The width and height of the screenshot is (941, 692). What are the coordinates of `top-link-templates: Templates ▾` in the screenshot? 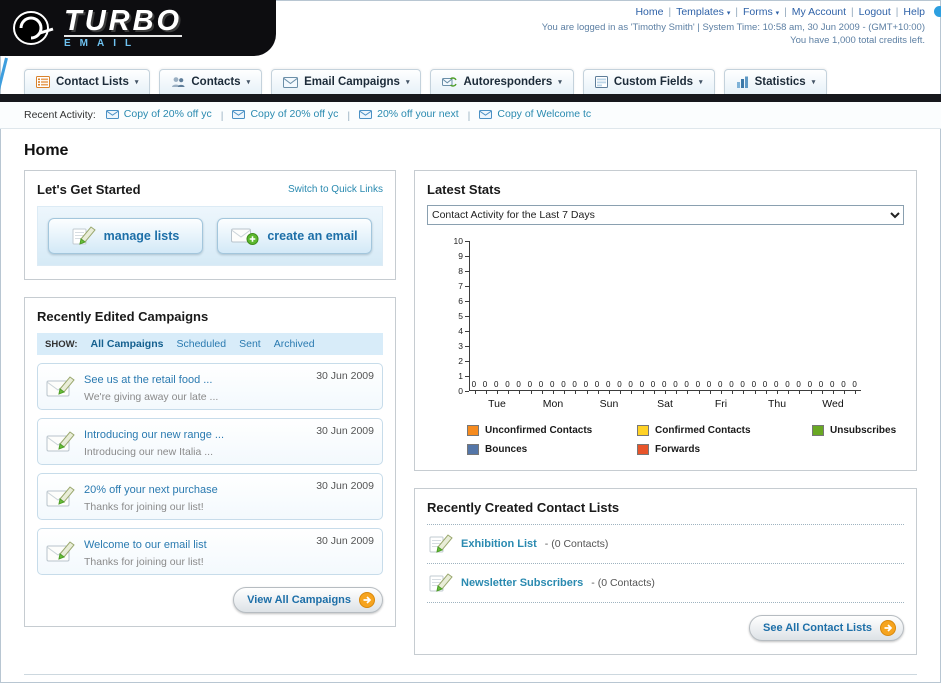 It's located at (703, 12).